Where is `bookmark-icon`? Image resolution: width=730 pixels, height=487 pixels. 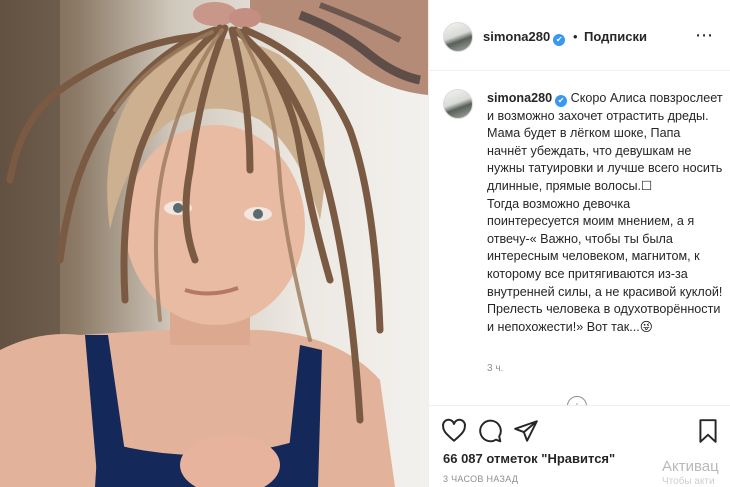 bookmark-icon is located at coordinates (708, 431).